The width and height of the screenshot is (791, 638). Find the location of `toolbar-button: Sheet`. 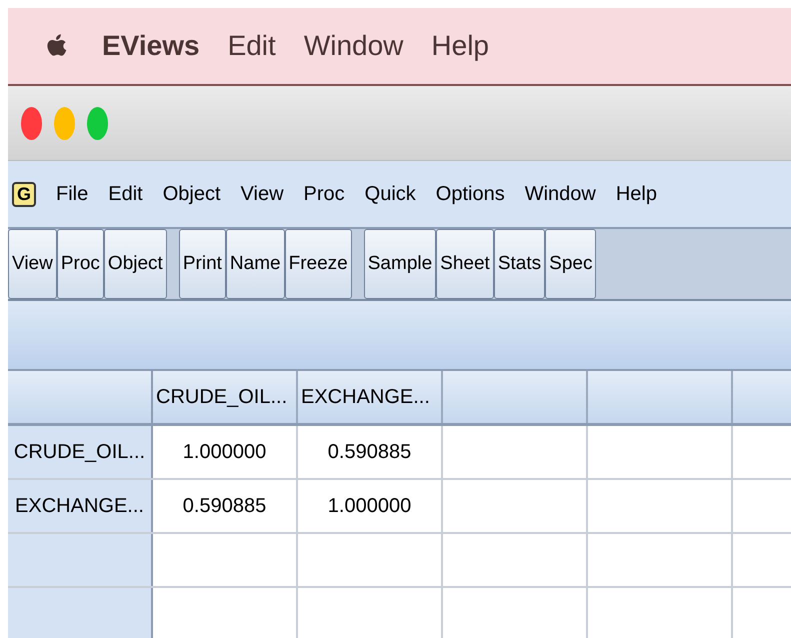

toolbar-button: Sheet is located at coordinates (465, 264).